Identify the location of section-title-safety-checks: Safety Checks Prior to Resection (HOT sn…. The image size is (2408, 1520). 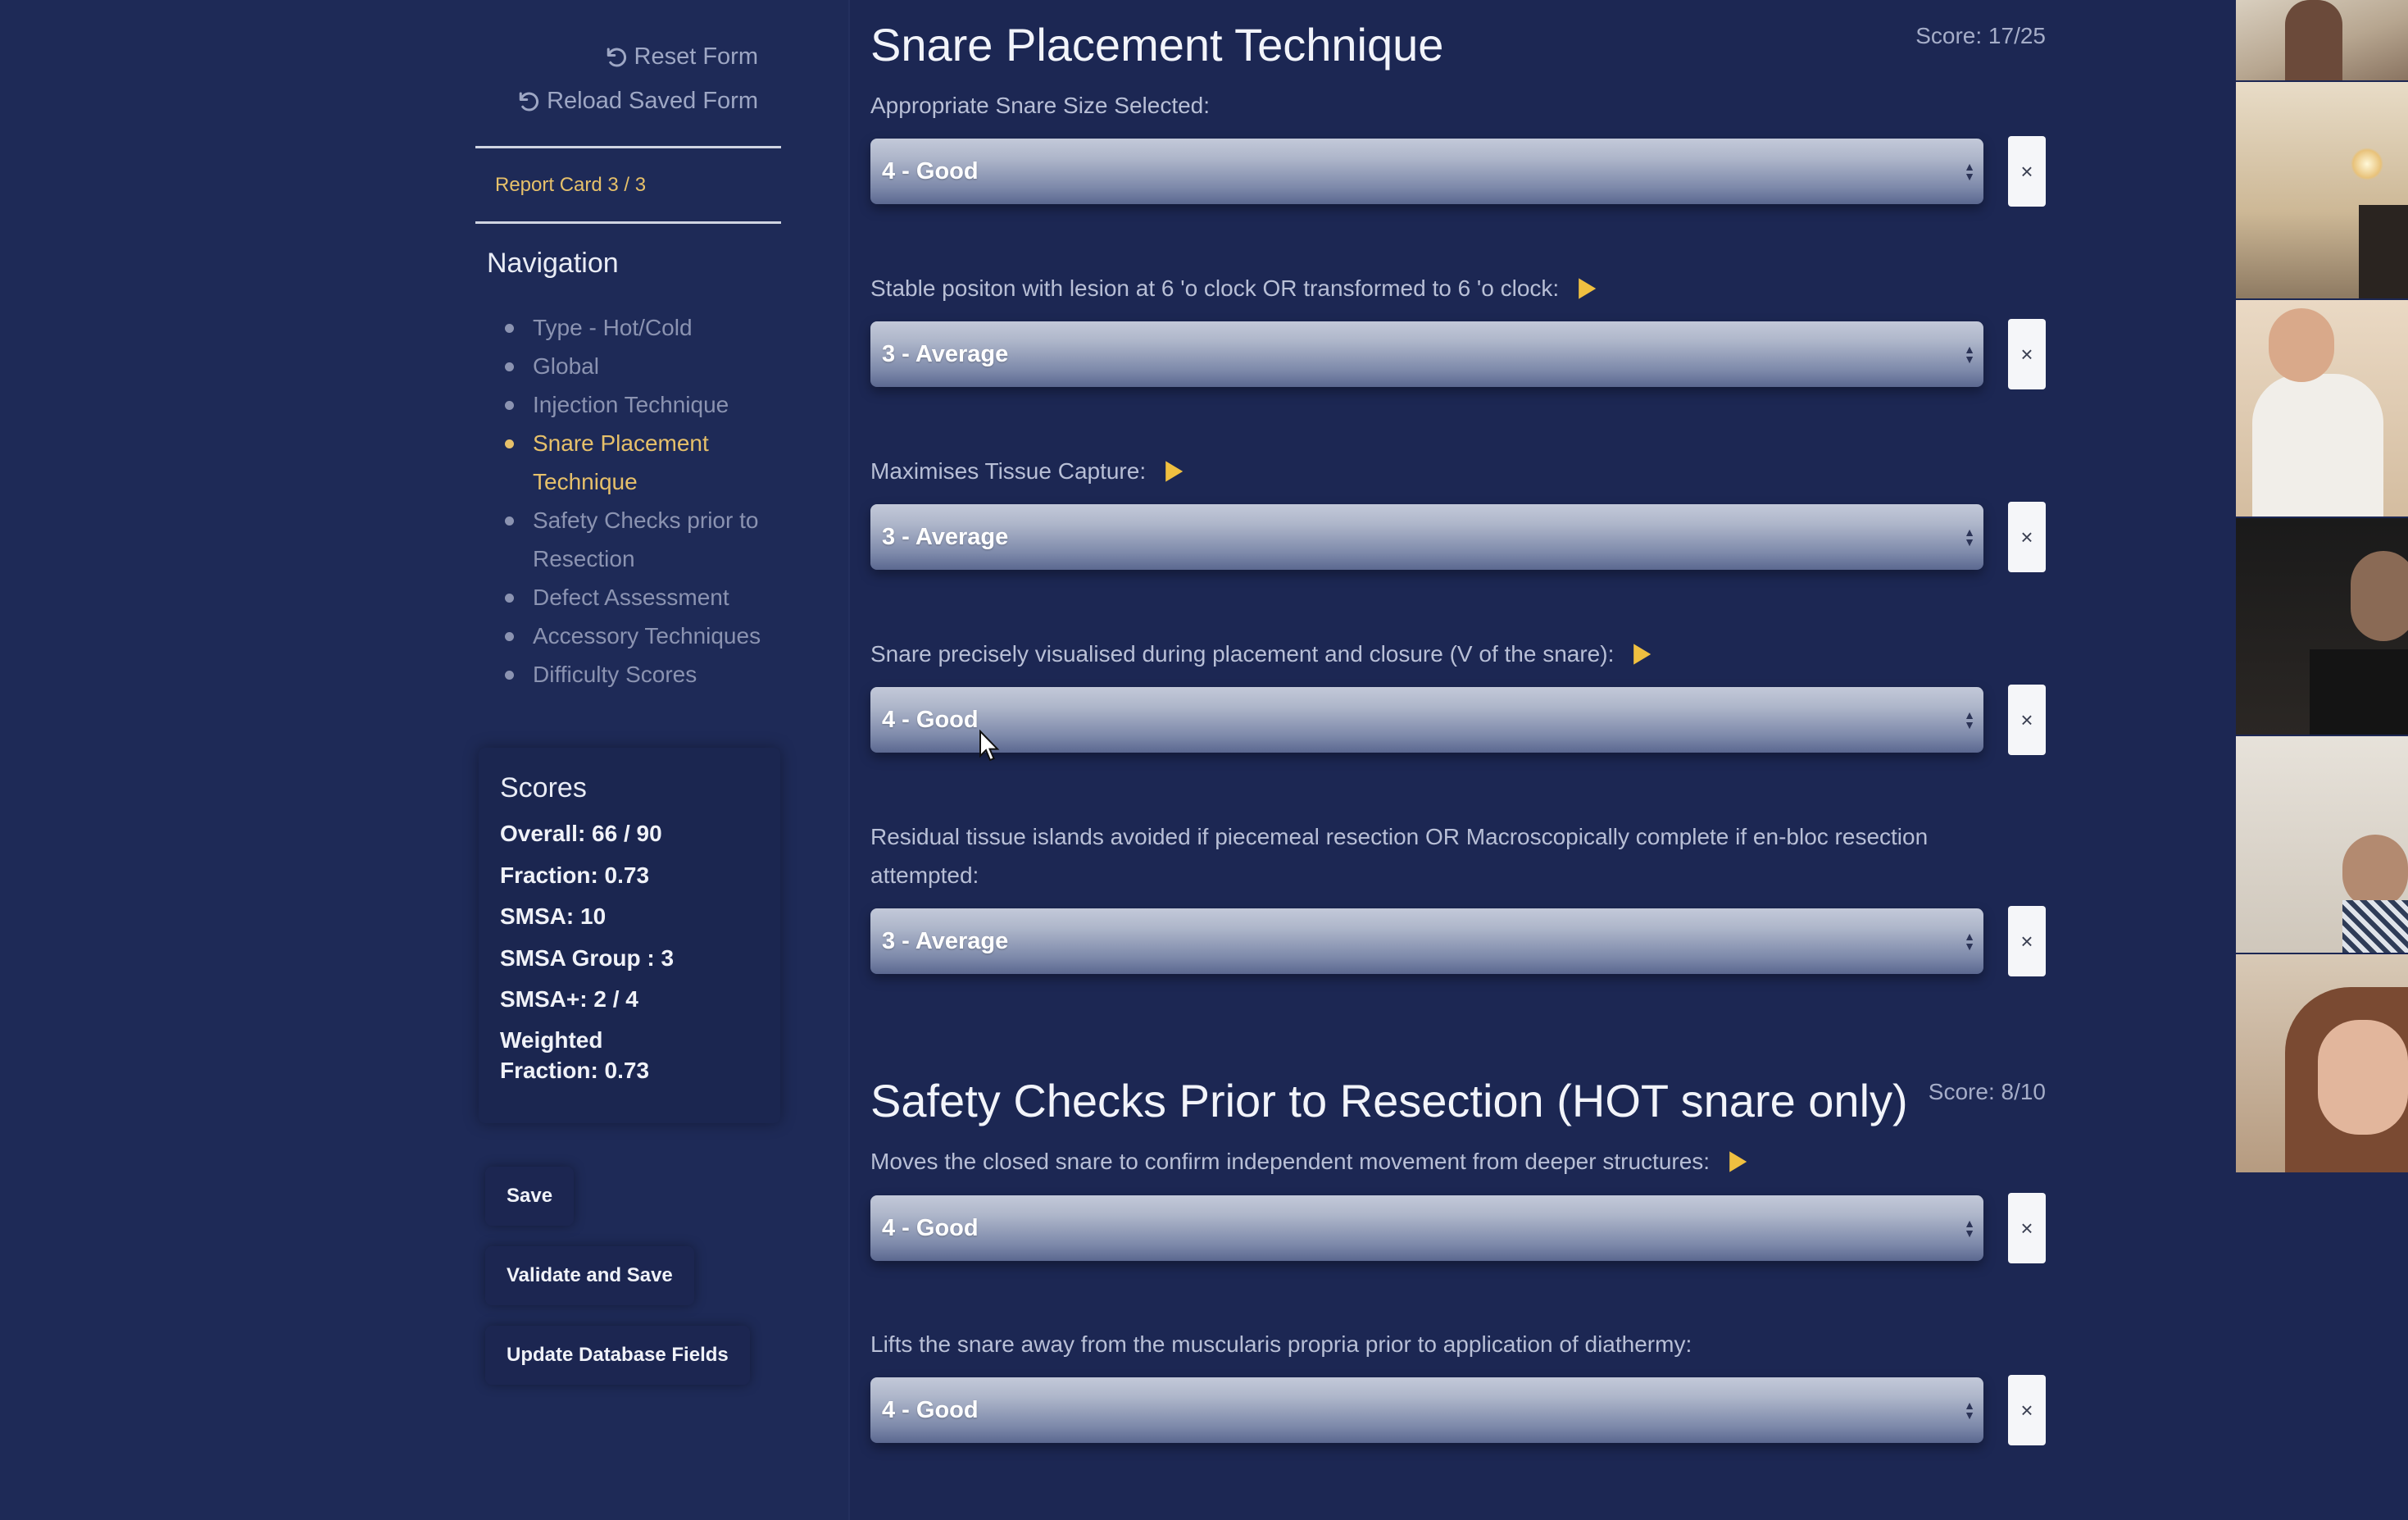
(1389, 1100).